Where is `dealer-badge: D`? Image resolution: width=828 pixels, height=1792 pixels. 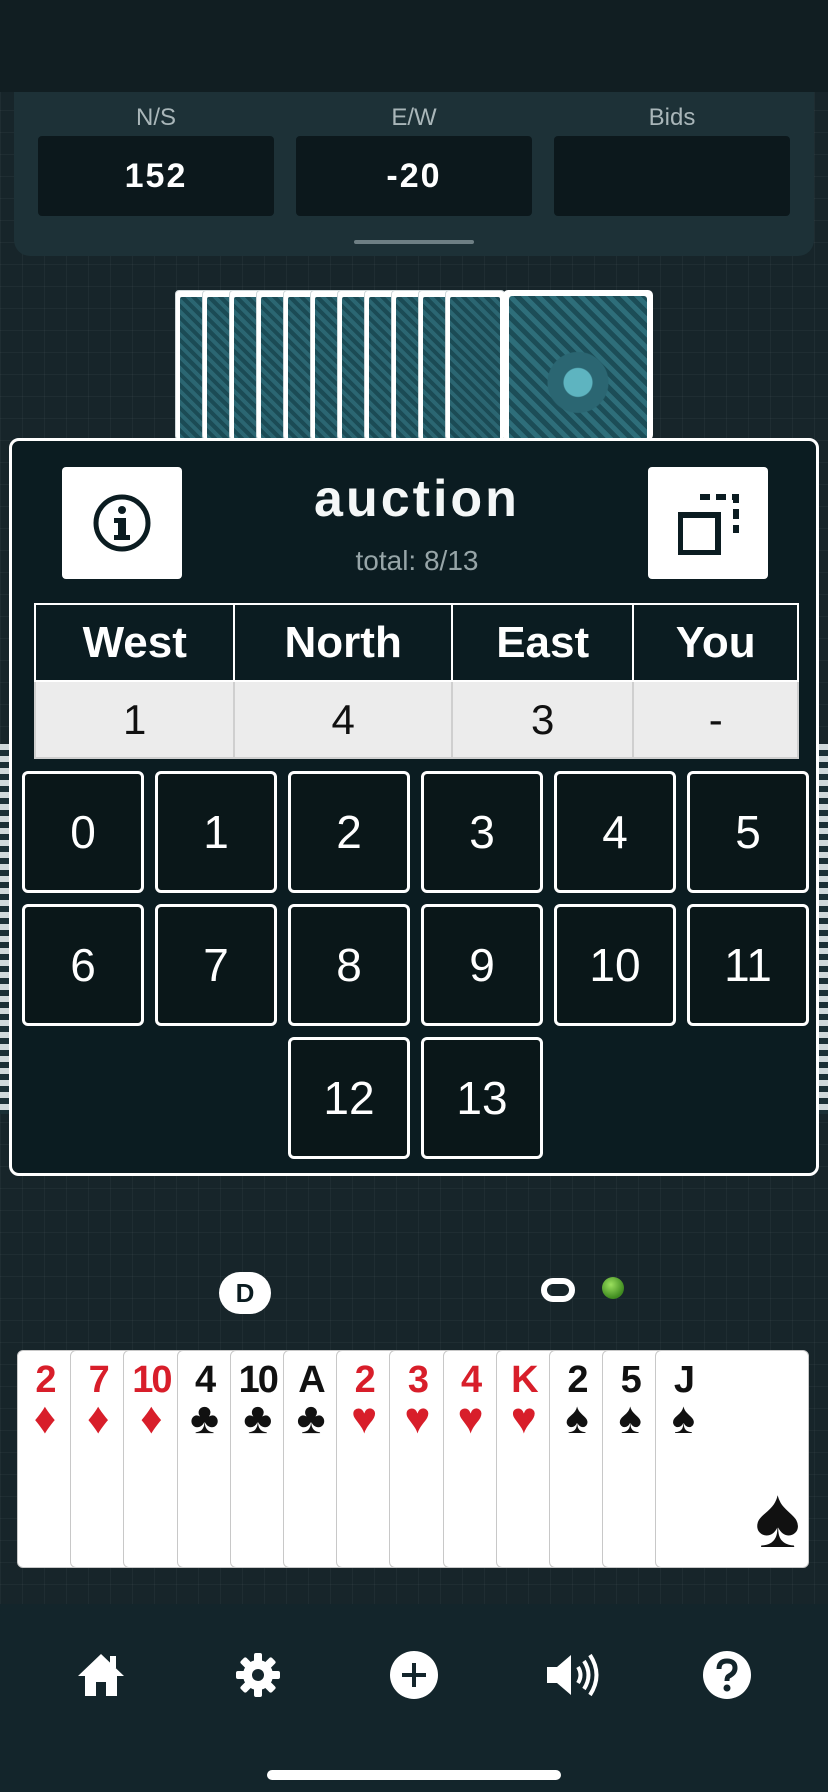 dealer-badge: D is located at coordinates (245, 1293).